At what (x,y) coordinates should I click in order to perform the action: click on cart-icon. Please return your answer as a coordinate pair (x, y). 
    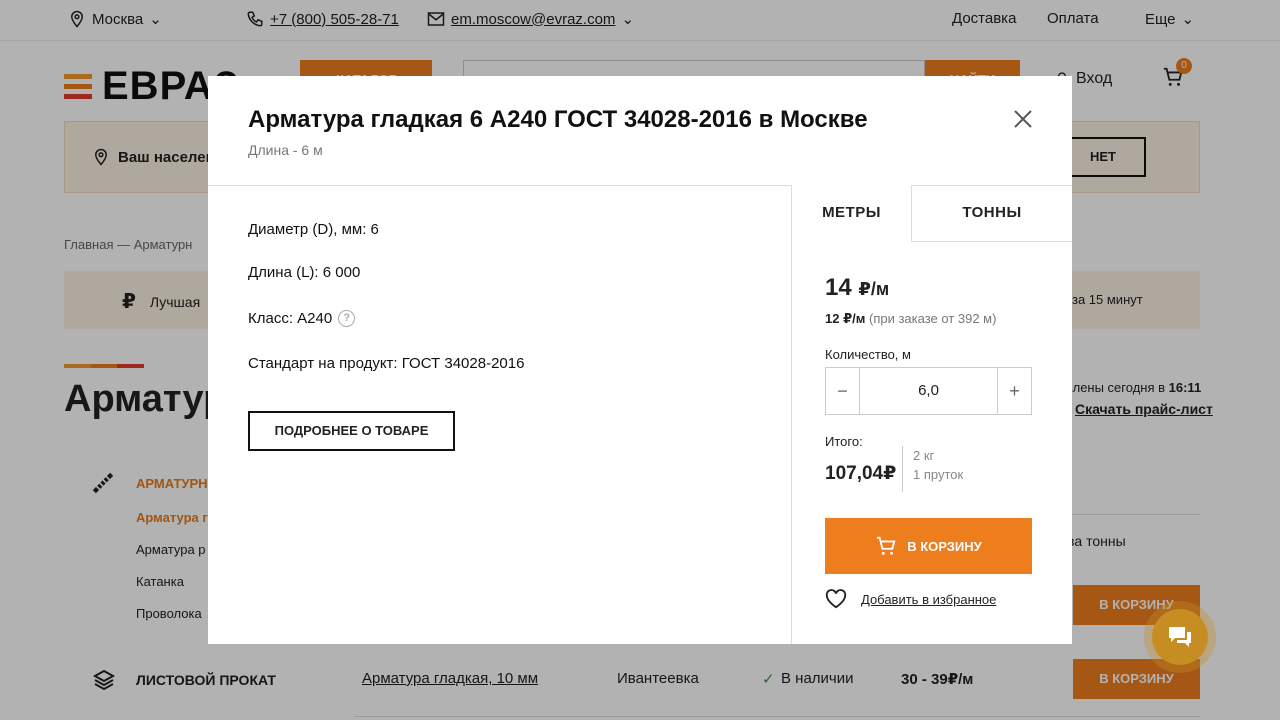
    Looking at the image, I should click on (886, 545).